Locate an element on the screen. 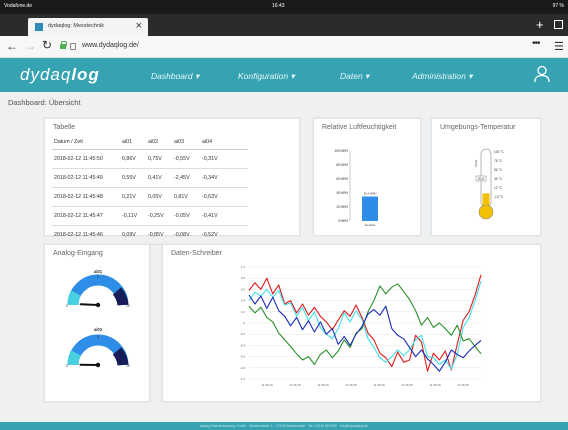 This screenshot has width=568, height=430. table-cell: -0,85V is located at coordinates (159, 235).